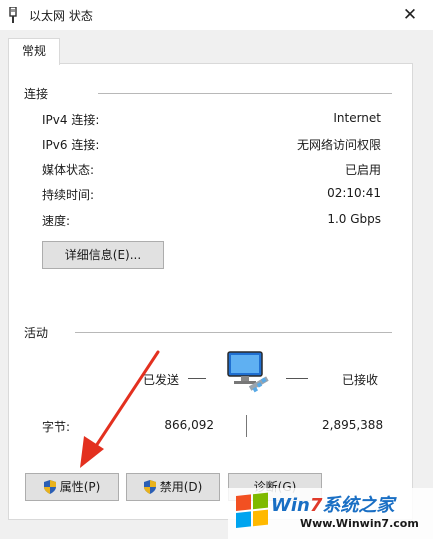 The width and height of the screenshot is (433, 539). What do you see at coordinates (56, 221) in the screenshot?
I see `speed-label: 速度:` at bounding box center [56, 221].